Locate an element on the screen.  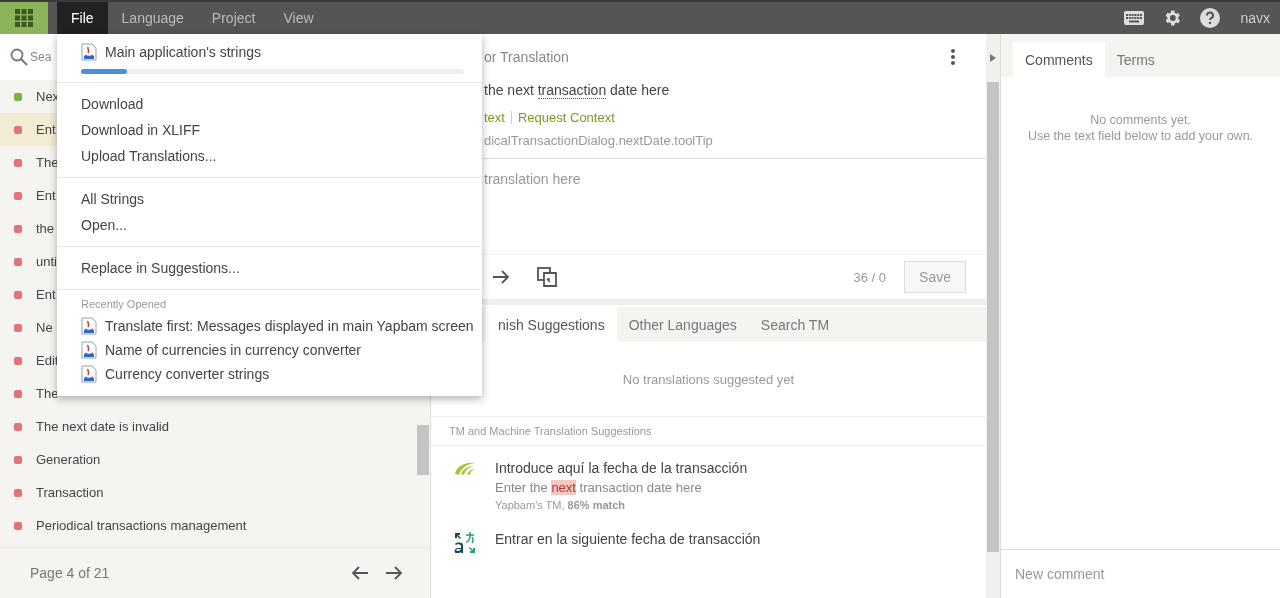
section-heading: Recently Opened is located at coordinates (124, 304).